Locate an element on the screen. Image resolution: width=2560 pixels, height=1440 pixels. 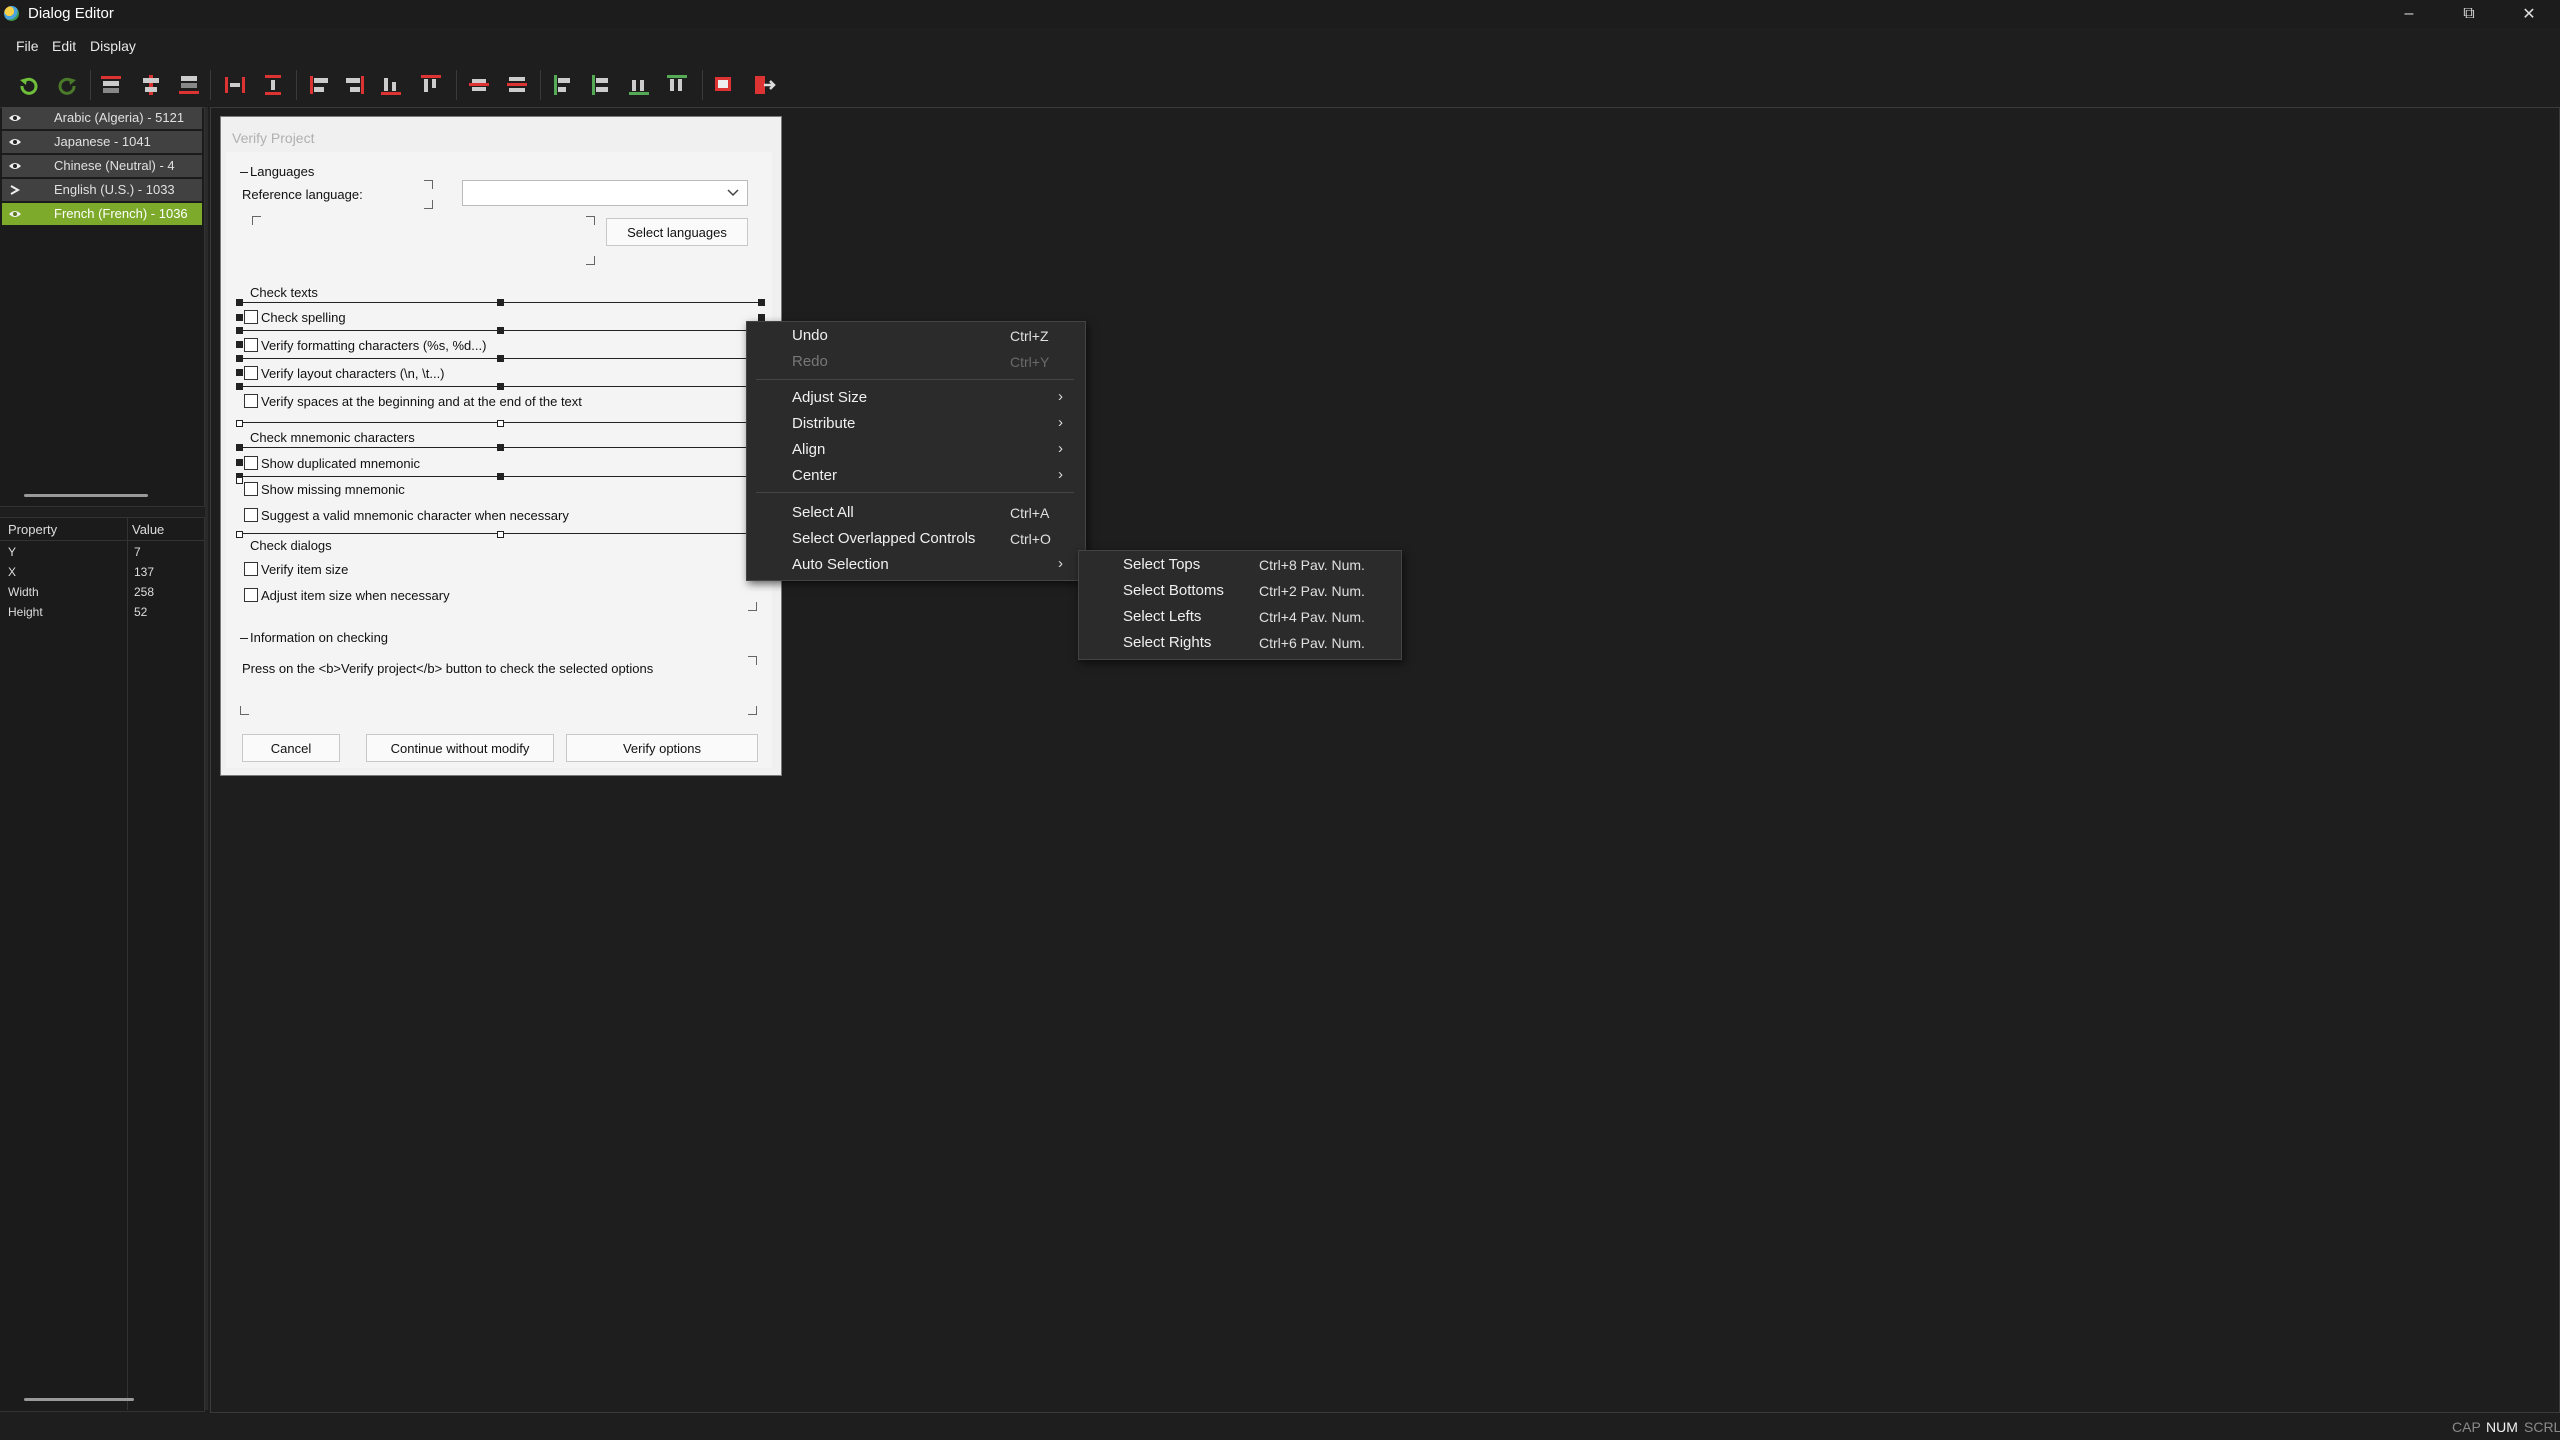
reference-language-label: Reference language: is located at coordinates (302, 194).